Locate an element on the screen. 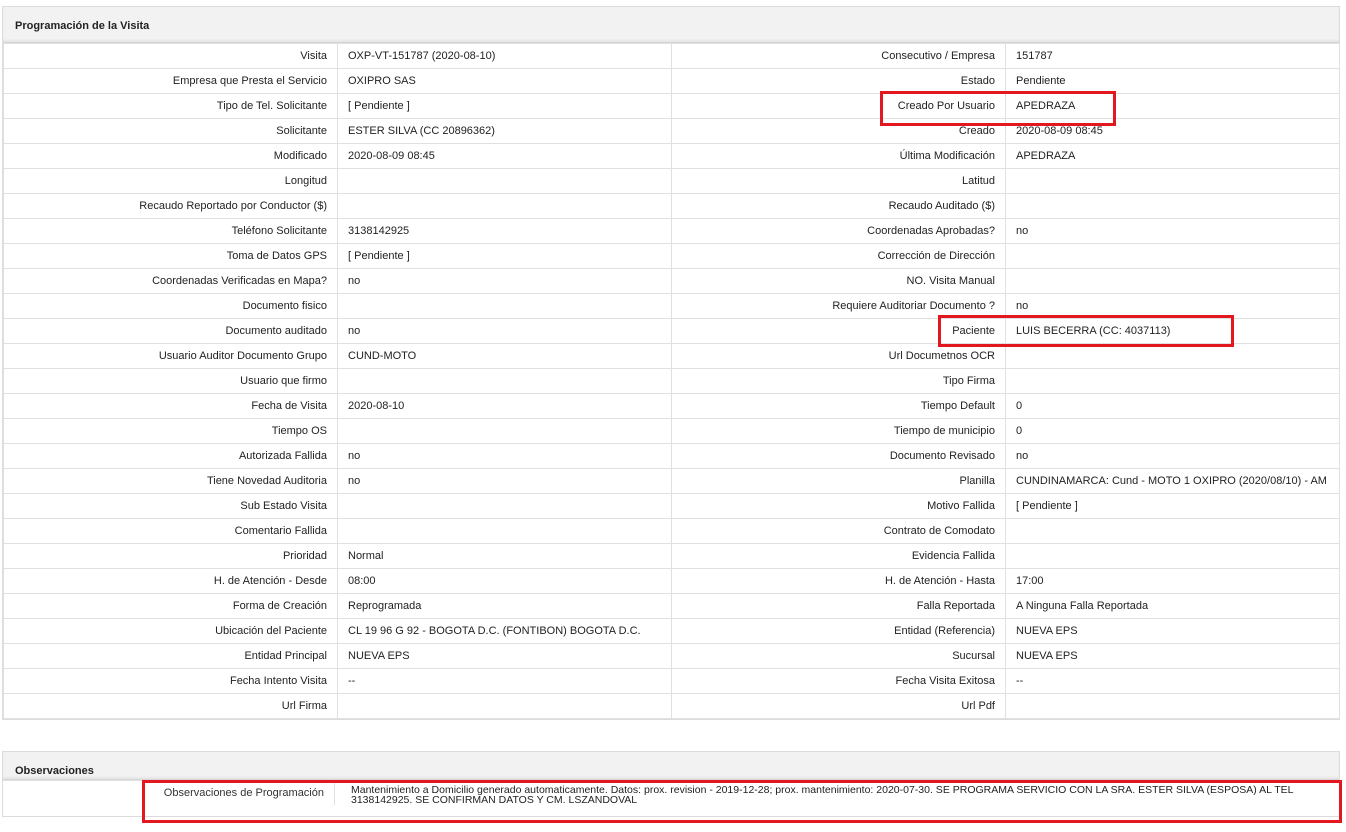  field-value: LUIS BECERRA (CC: 4037113) is located at coordinates (1172, 331).